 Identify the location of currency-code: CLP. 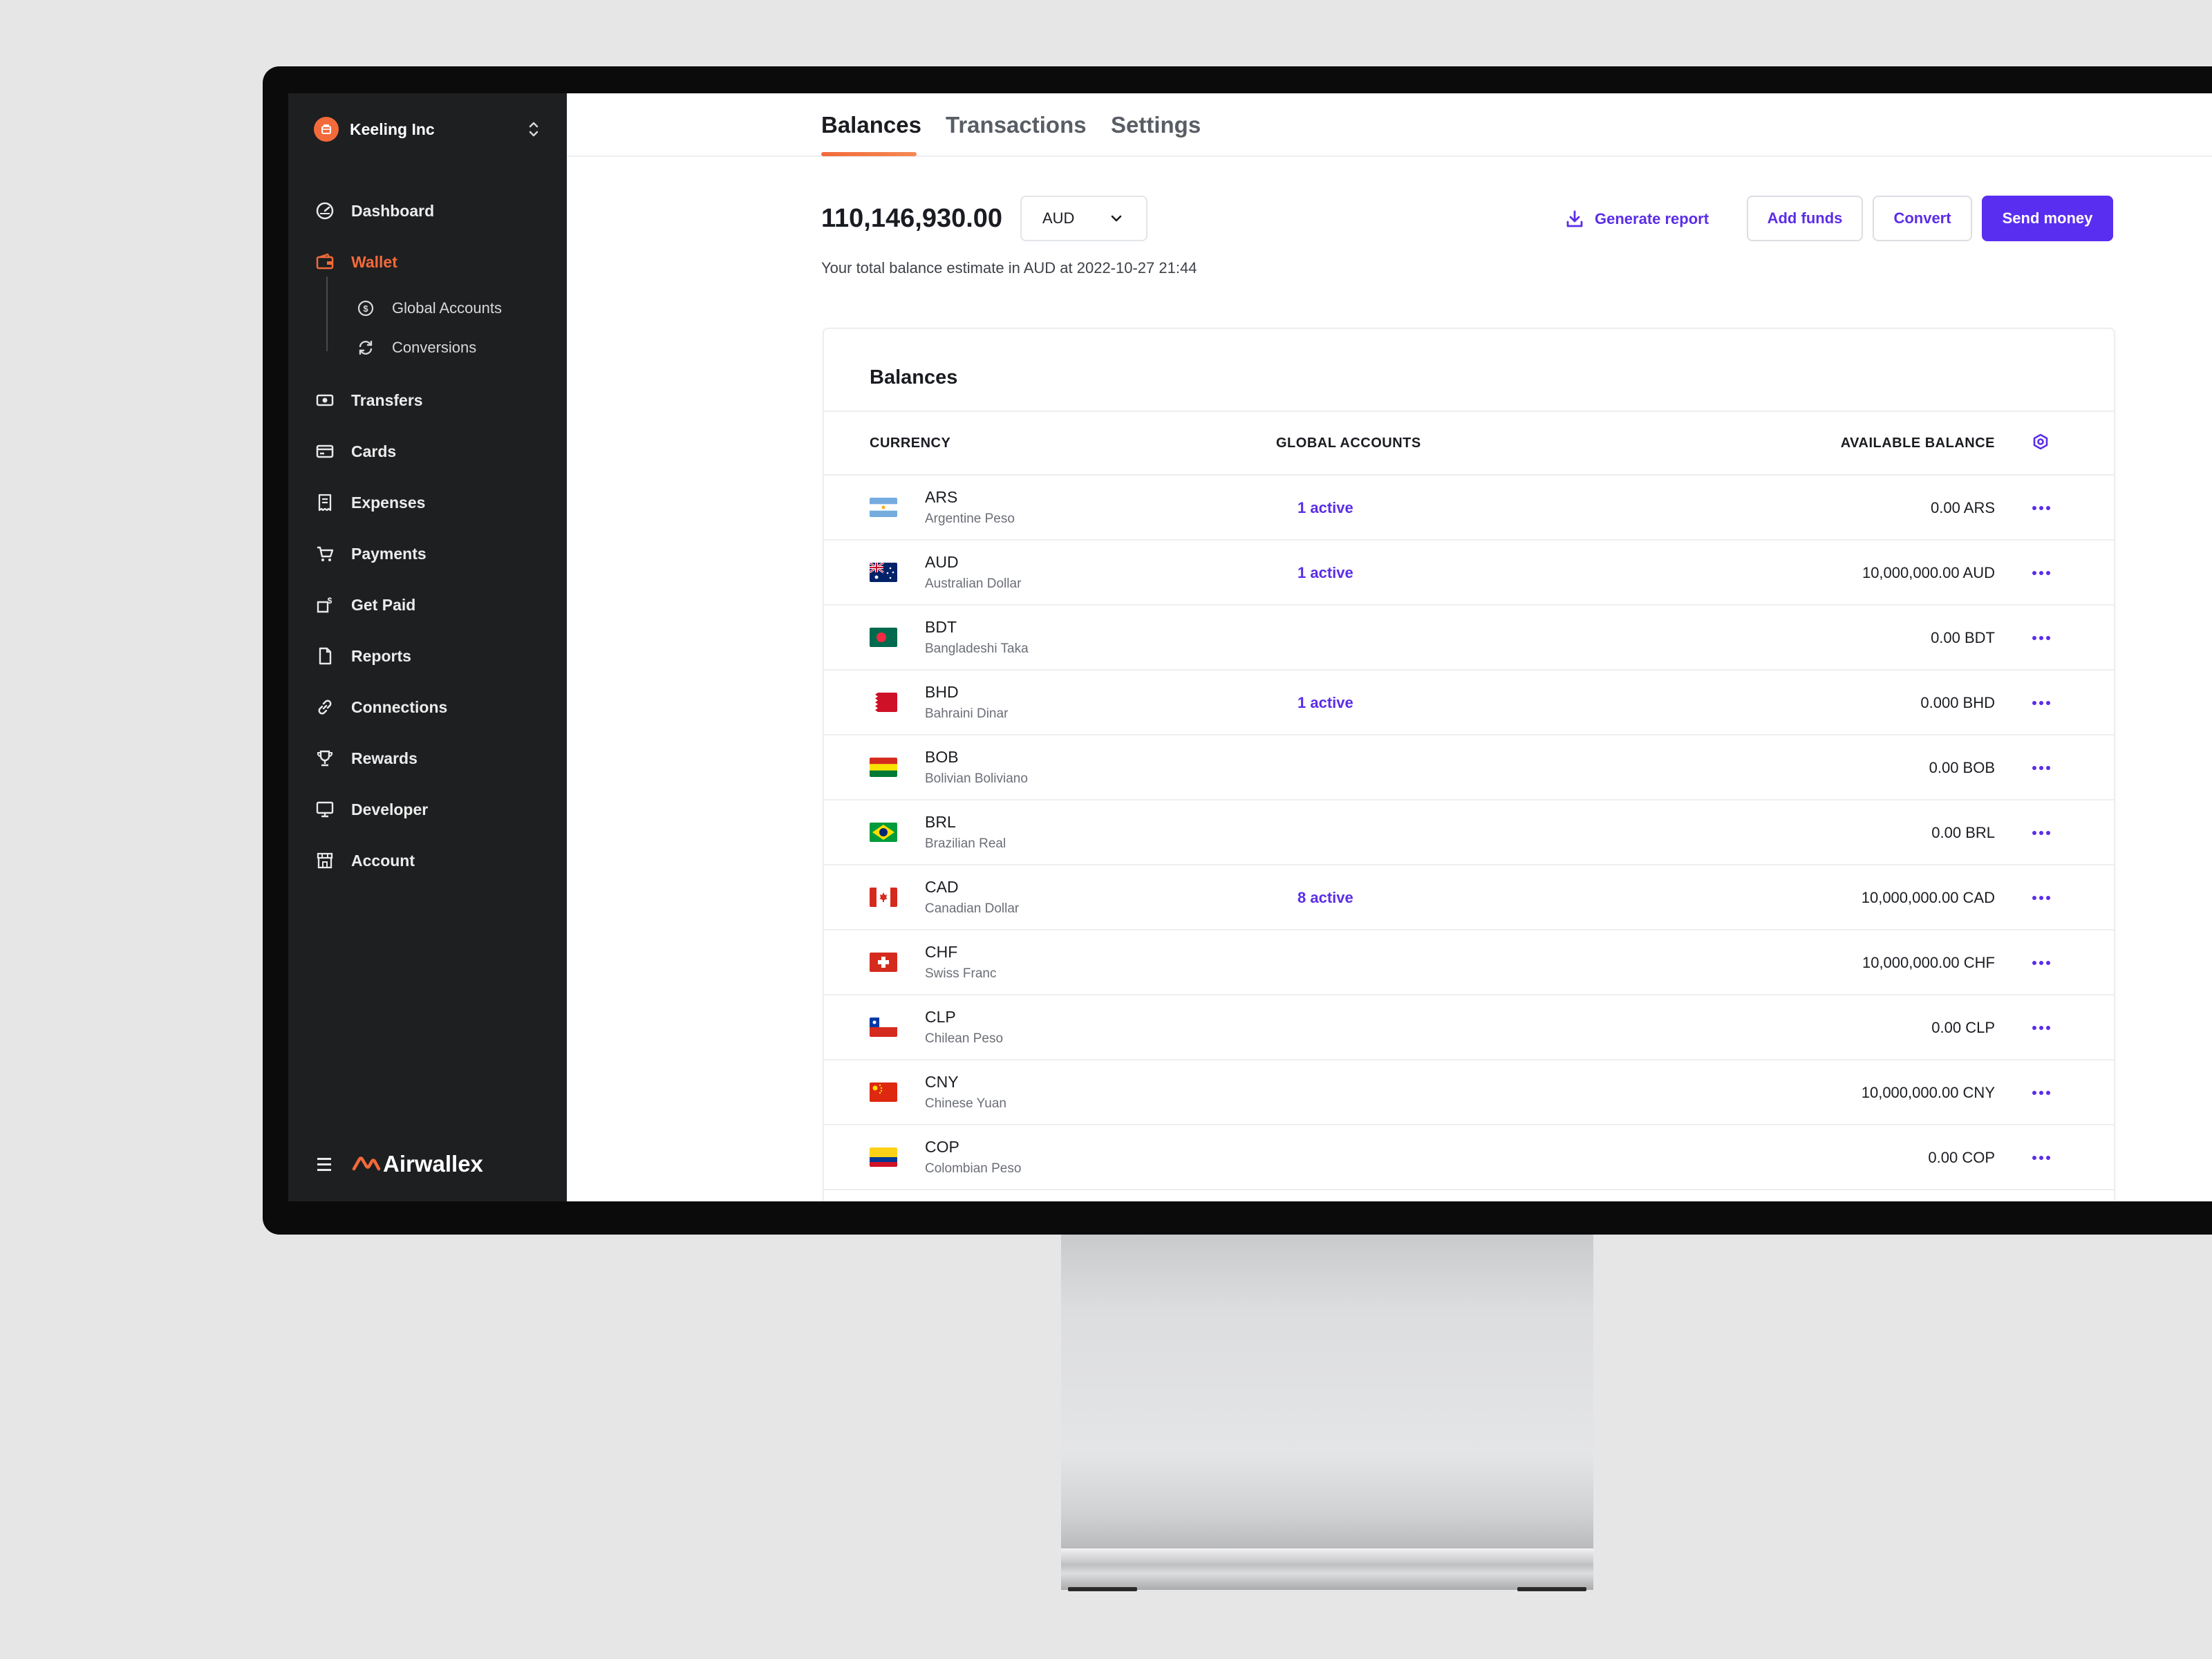
(941, 1017).